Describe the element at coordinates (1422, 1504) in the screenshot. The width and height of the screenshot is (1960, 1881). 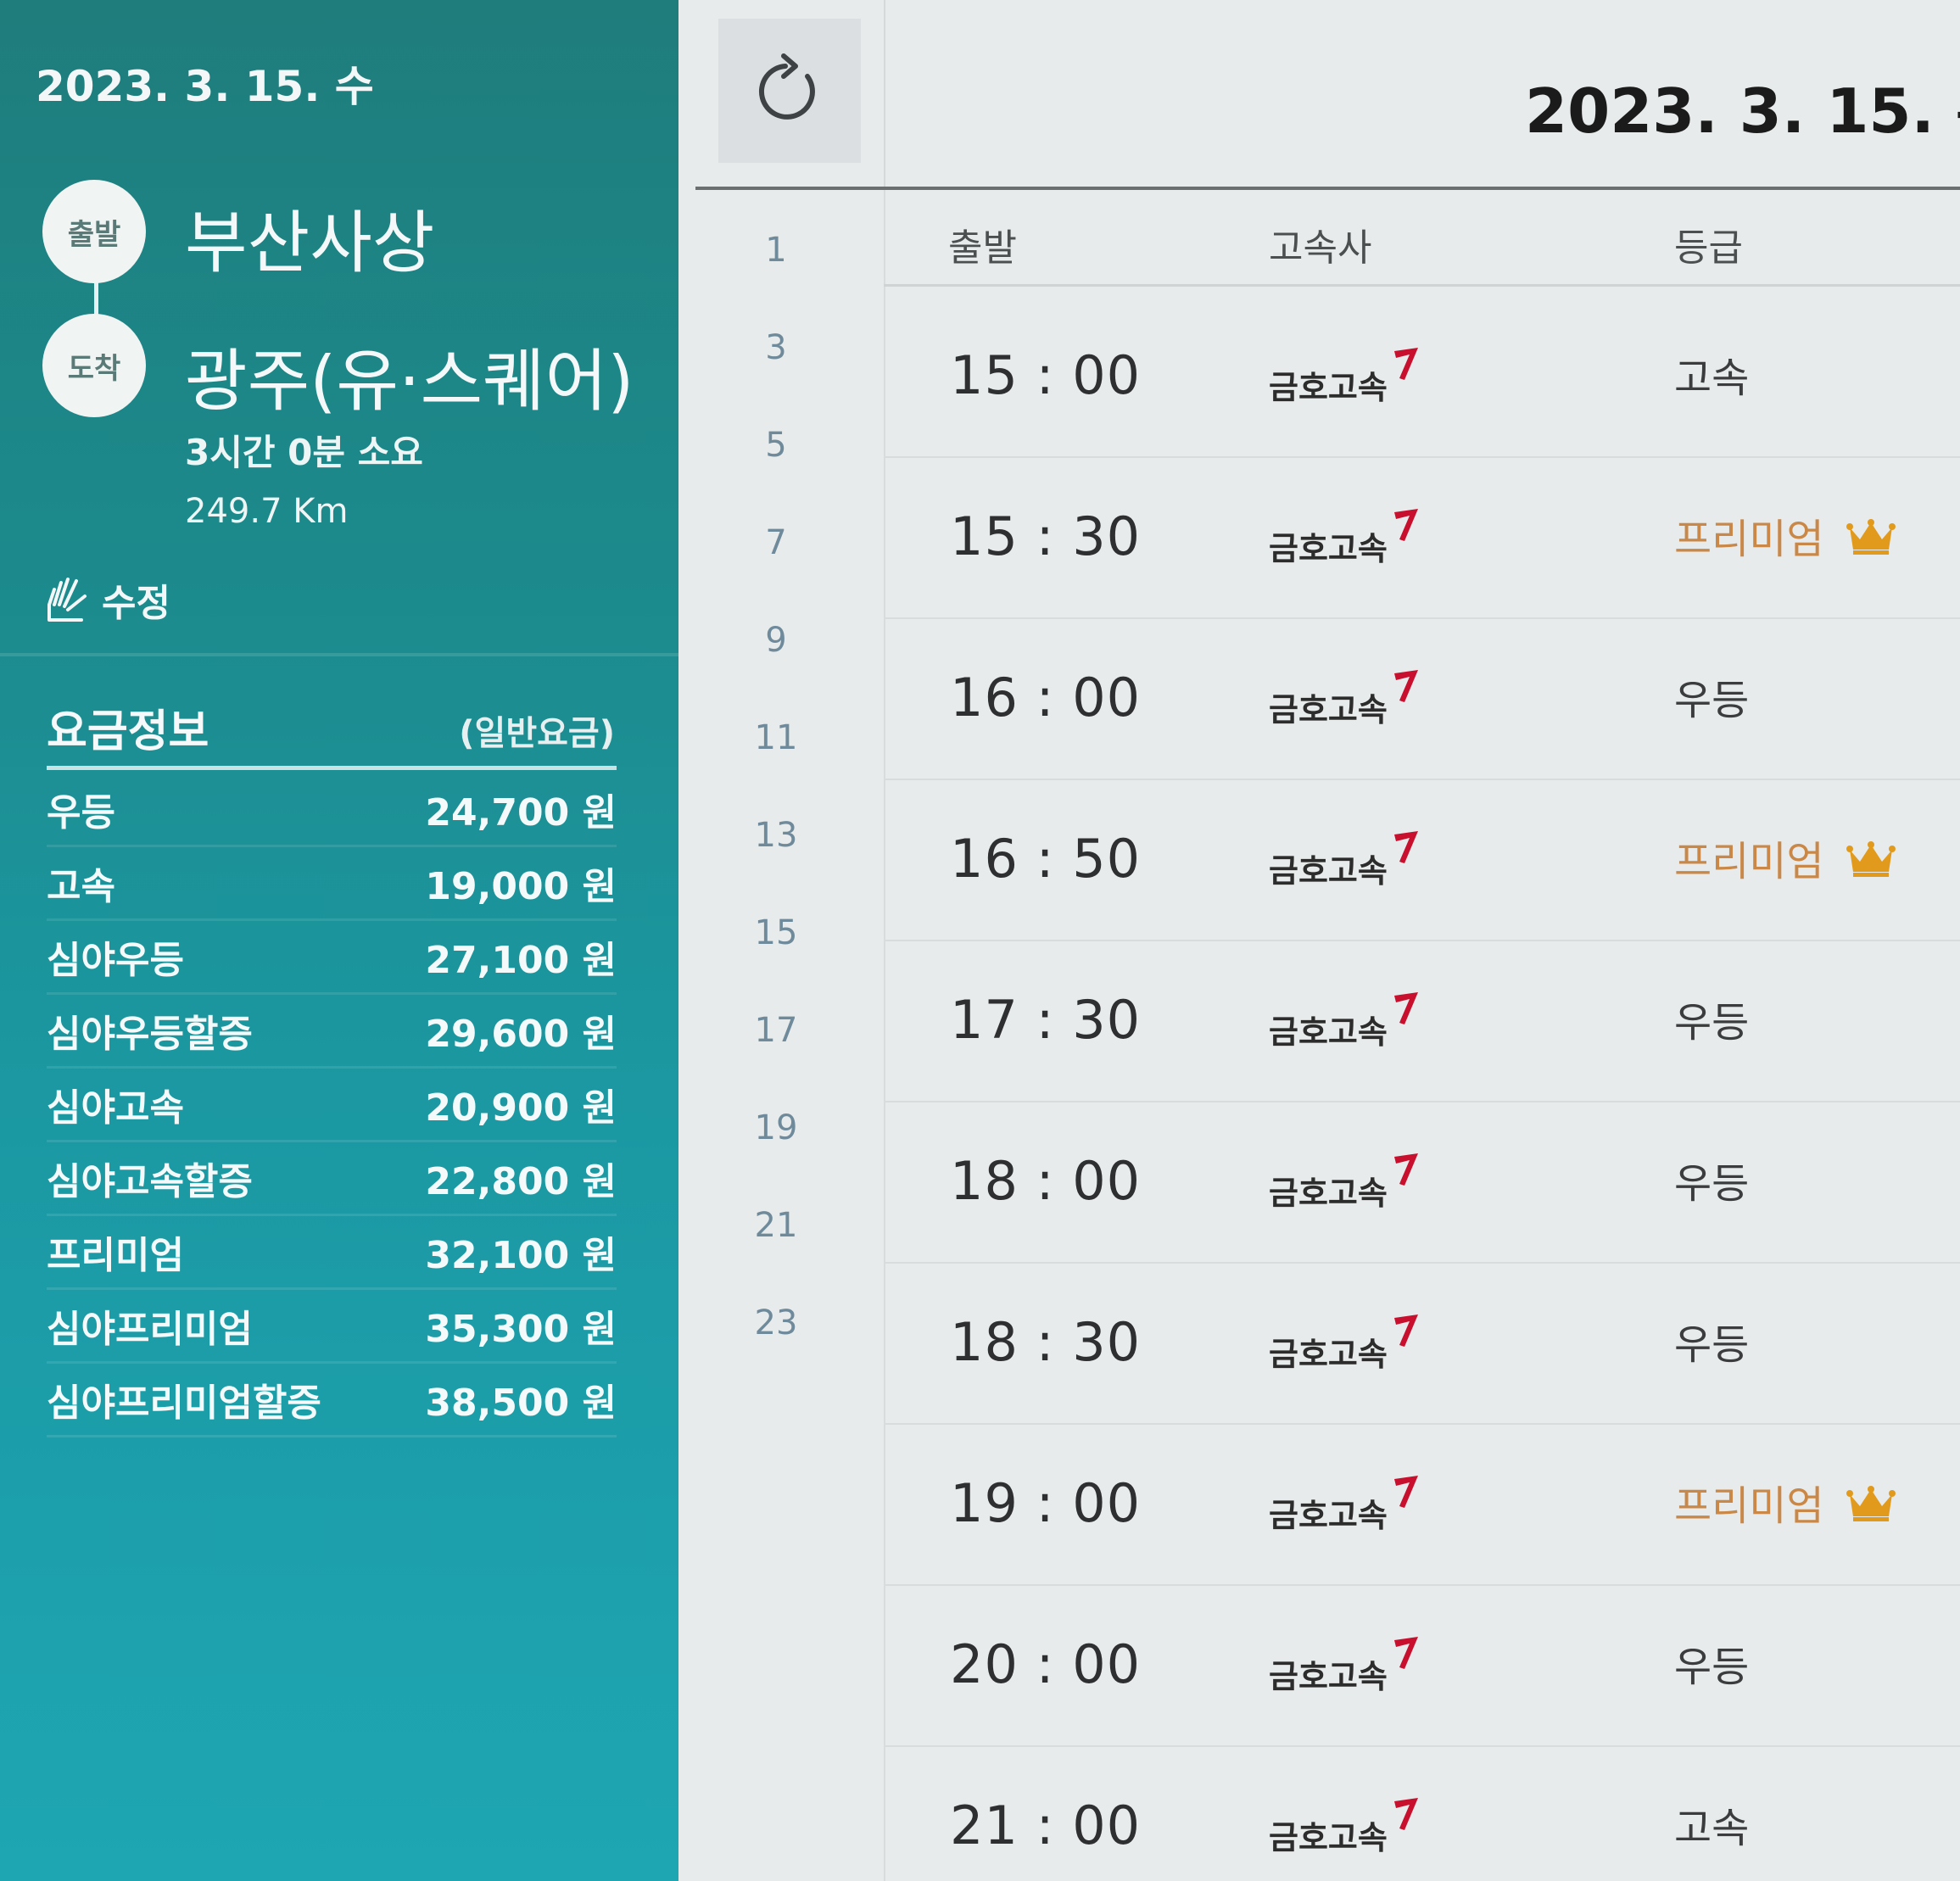
I see `schedule-row: 19 : 00 금호고속 프리미엄` at that location.